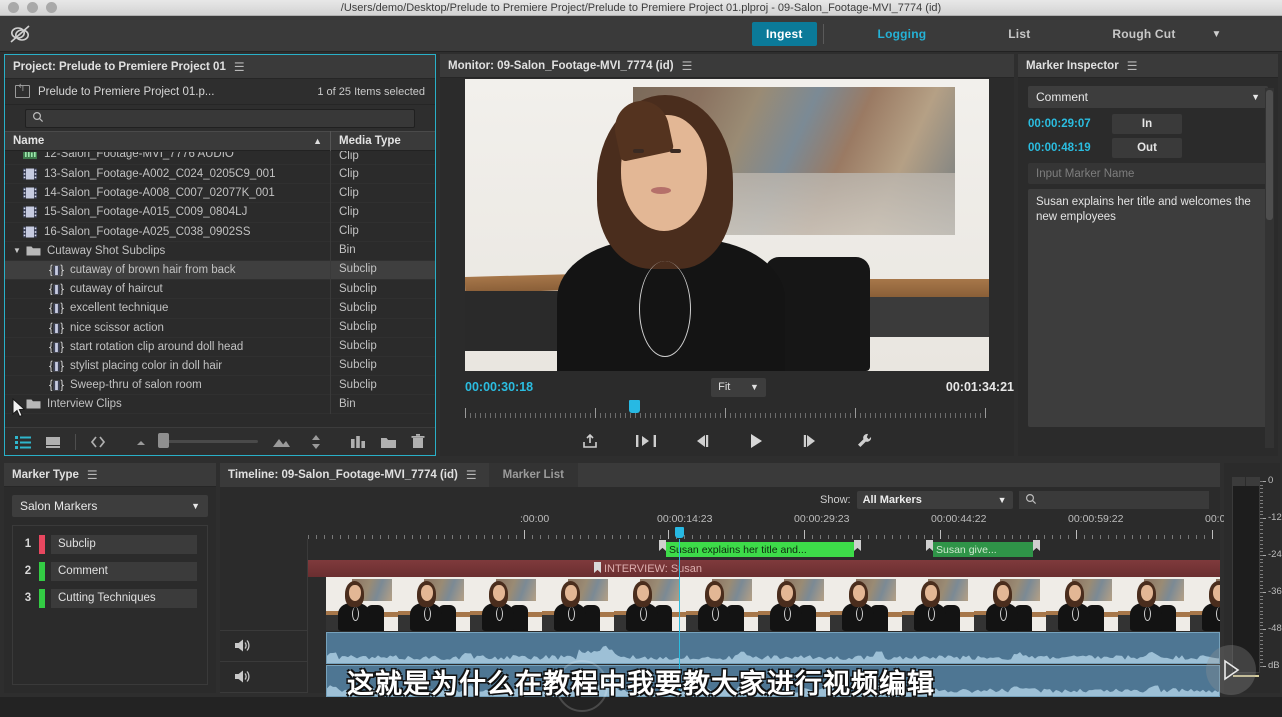 This screenshot has height=717, width=1282. I want to click on search-icon, so click(38, 118).